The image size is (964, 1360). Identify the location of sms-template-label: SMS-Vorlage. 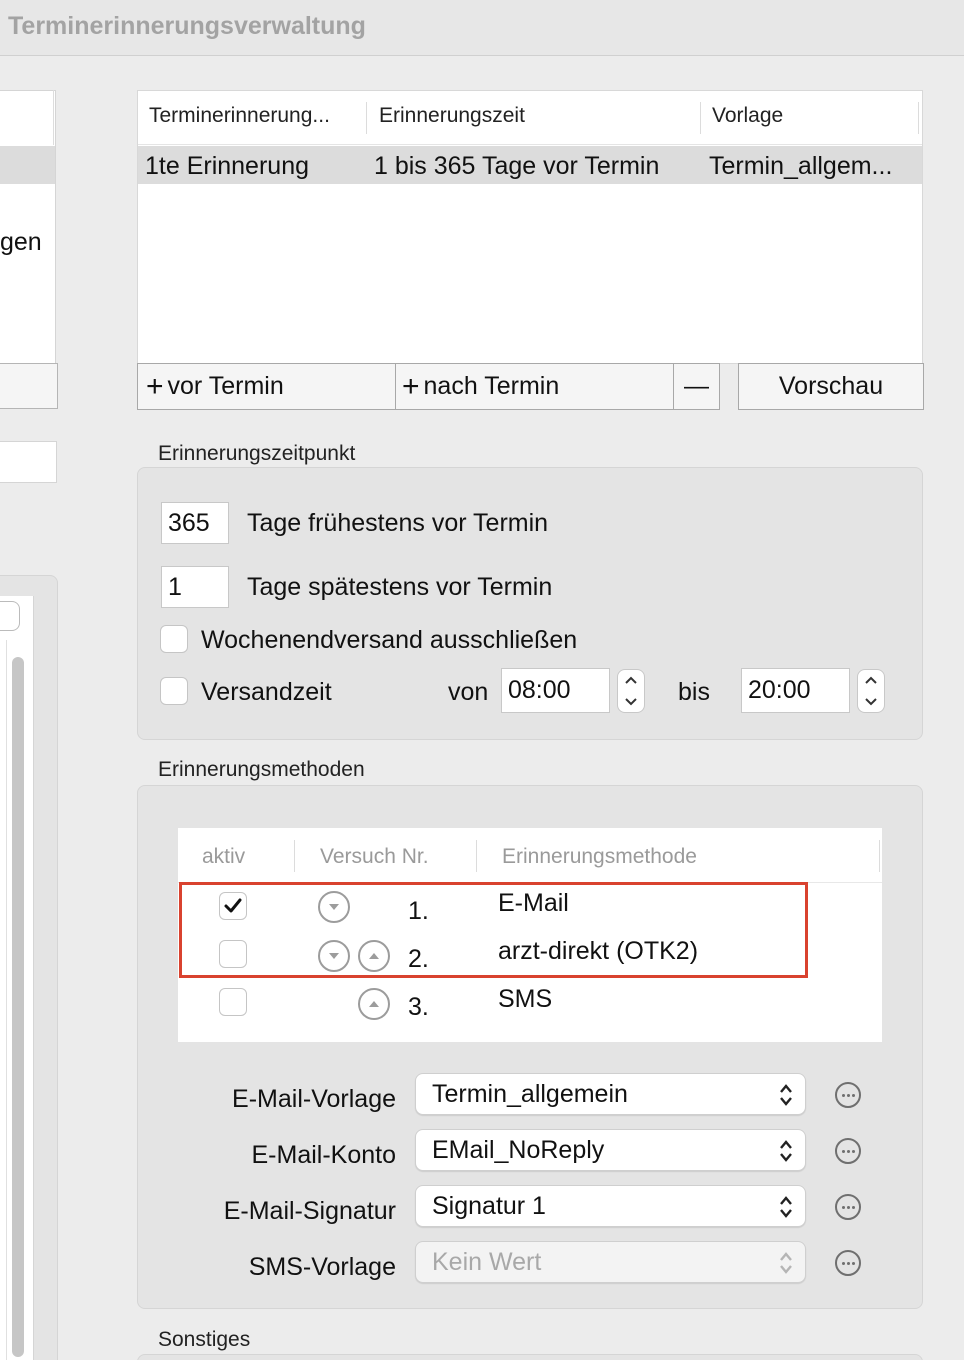
(322, 1267).